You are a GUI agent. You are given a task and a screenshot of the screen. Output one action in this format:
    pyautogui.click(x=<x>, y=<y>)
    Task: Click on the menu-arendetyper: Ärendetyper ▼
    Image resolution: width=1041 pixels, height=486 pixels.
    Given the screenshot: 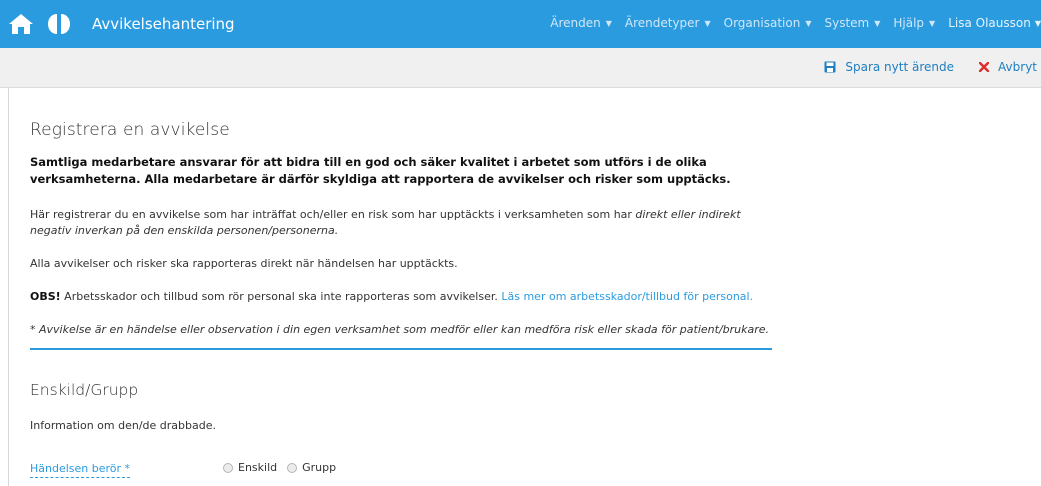 What is the action you would take?
    pyautogui.click(x=668, y=23)
    